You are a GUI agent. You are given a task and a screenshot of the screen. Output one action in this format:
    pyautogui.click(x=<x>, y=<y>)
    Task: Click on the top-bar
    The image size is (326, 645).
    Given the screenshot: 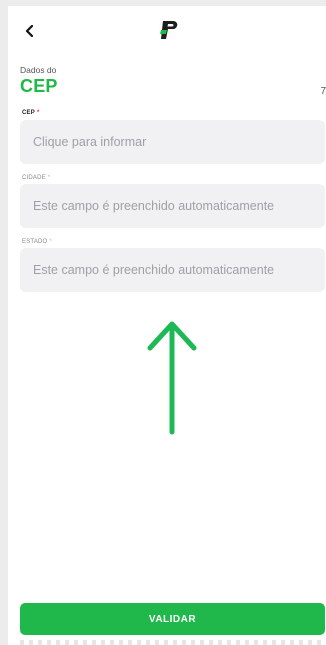 What is the action you would take?
    pyautogui.click(x=167, y=32)
    